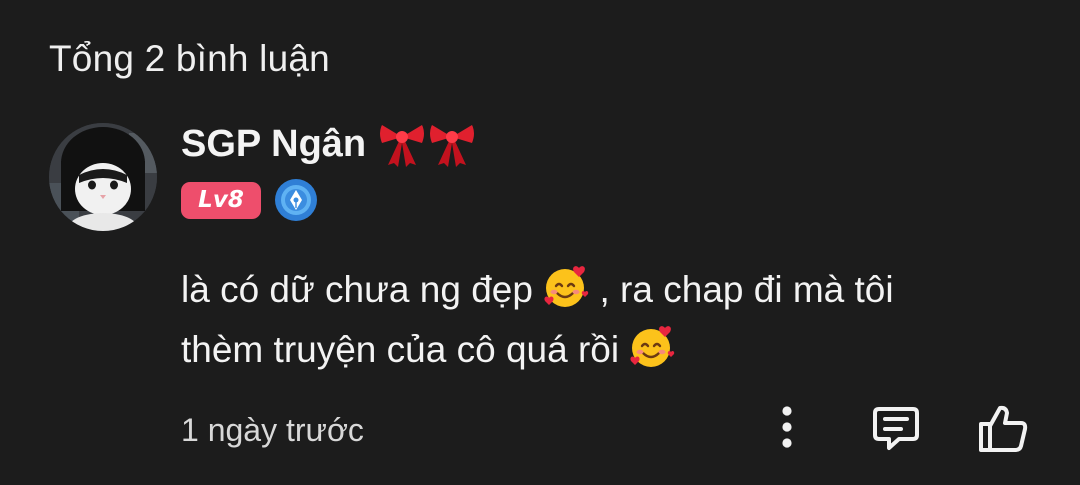 Image resolution: width=1080 pixels, height=485 pixels. Describe the element at coordinates (357, 289) in the screenshot. I see `comment-text-segment: là có dữ chưa ng đẹp` at that location.